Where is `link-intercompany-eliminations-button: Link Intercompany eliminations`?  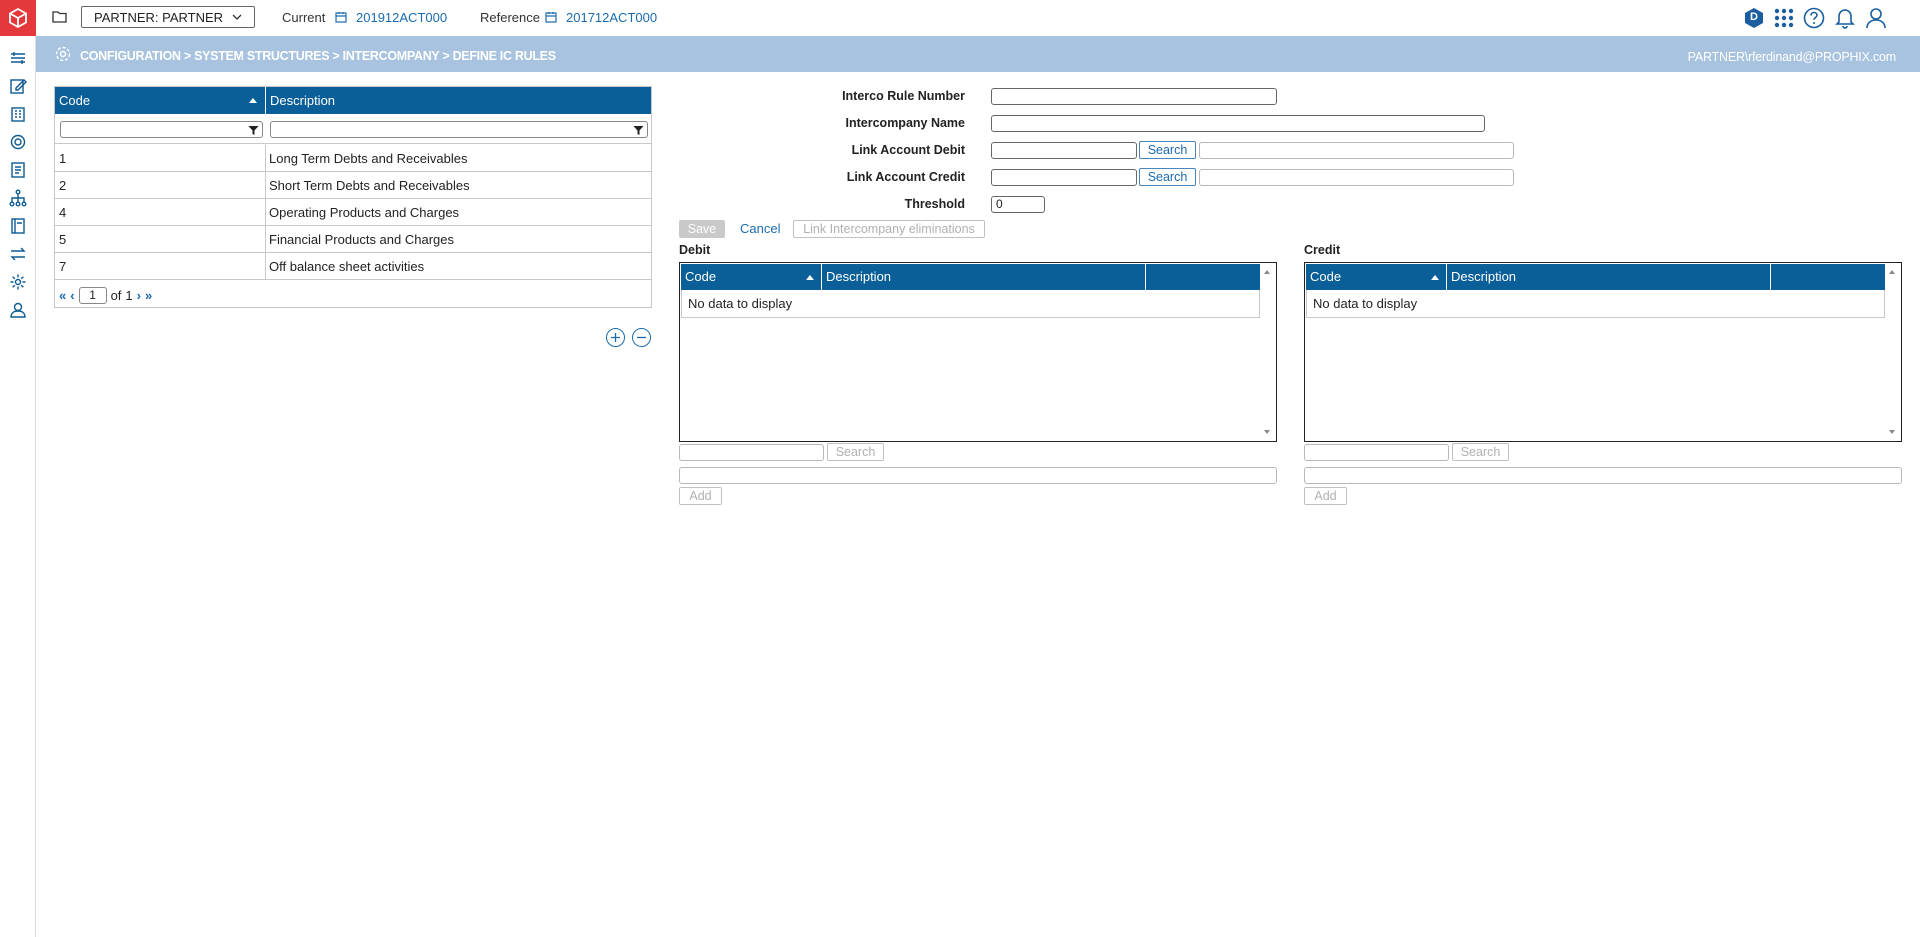 link-intercompany-eliminations-button: Link Intercompany eliminations is located at coordinates (889, 229).